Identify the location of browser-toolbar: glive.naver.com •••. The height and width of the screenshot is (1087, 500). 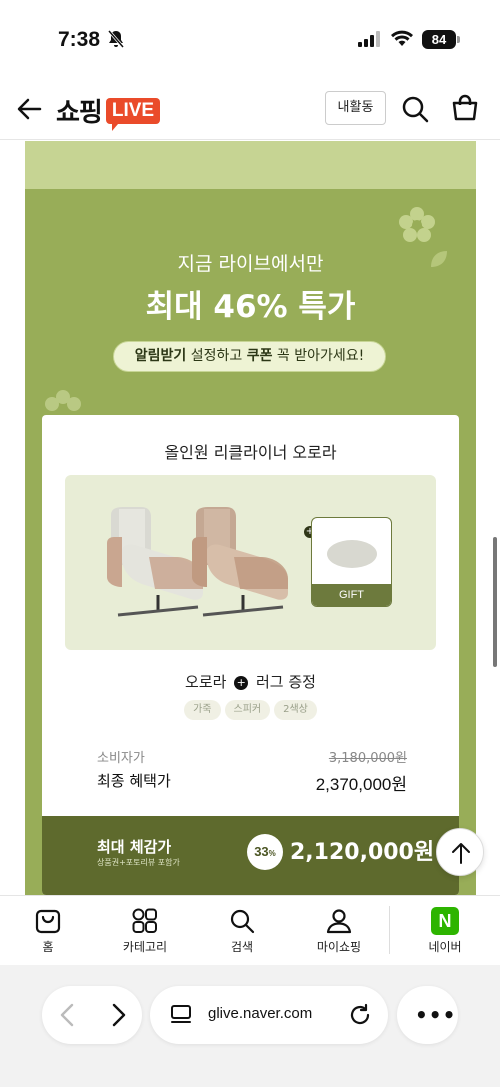
(250, 1026).